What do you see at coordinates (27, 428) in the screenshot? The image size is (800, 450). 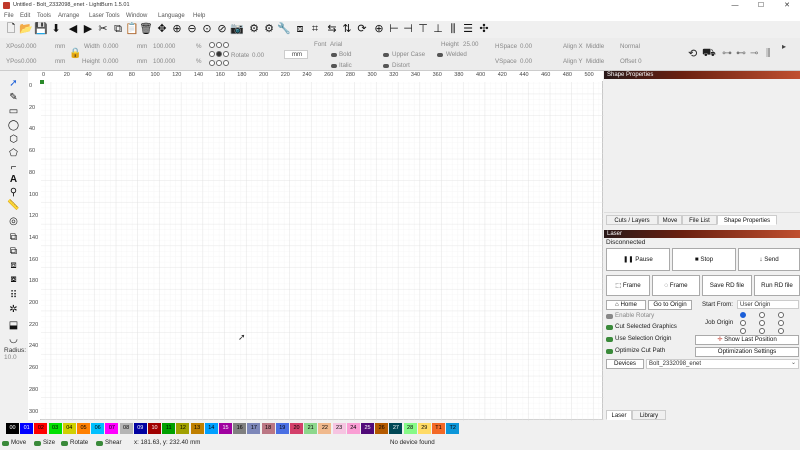 I see `palette-swatch: 01` at bounding box center [27, 428].